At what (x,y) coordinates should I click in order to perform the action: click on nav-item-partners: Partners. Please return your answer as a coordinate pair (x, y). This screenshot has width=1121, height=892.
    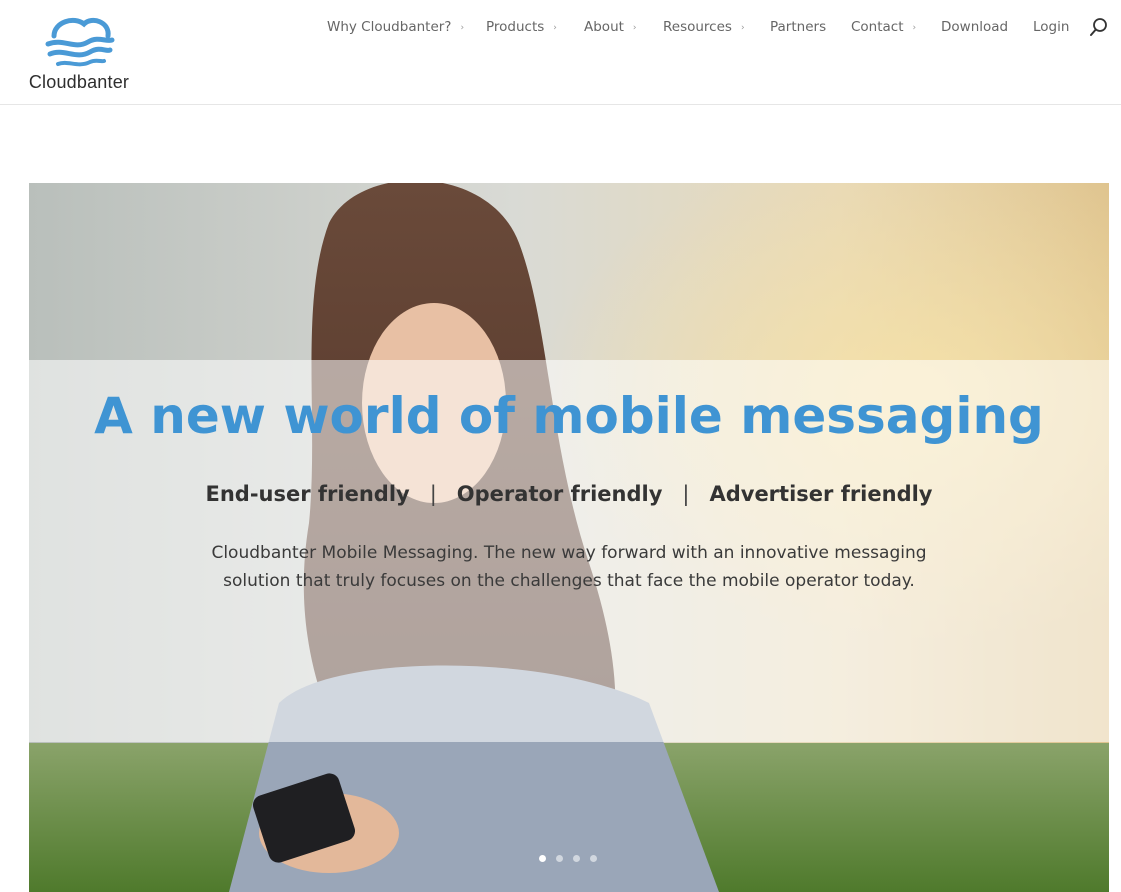
    Looking at the image, I should click on (798, 27).